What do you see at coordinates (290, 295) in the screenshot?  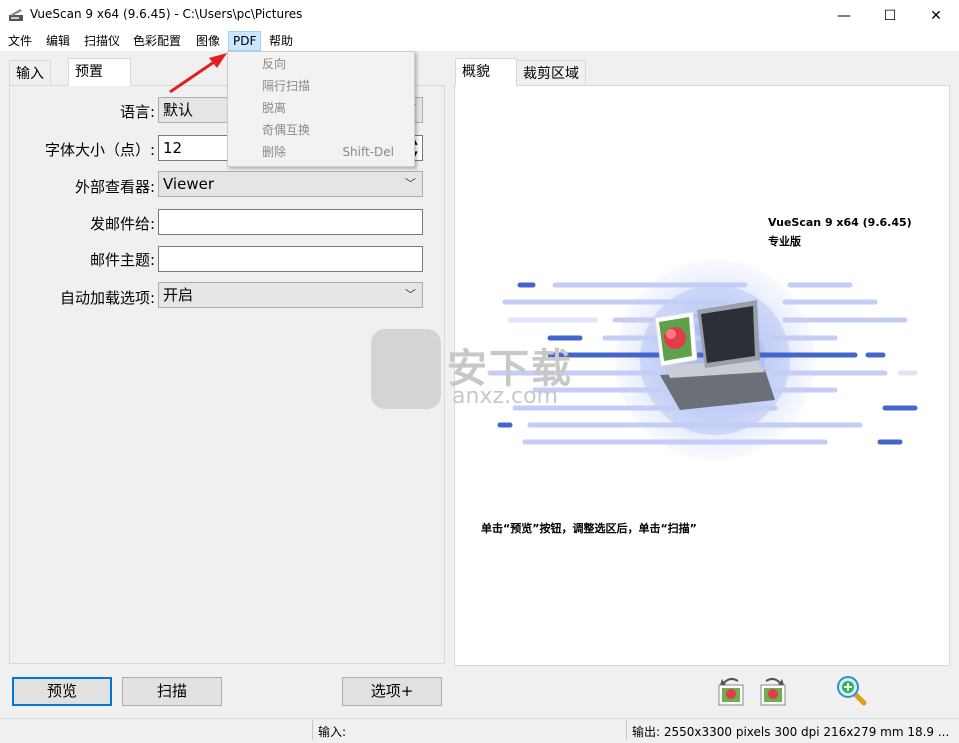 I see `autoload-select: 开启 ﹀` at bounding box center [290, 295].